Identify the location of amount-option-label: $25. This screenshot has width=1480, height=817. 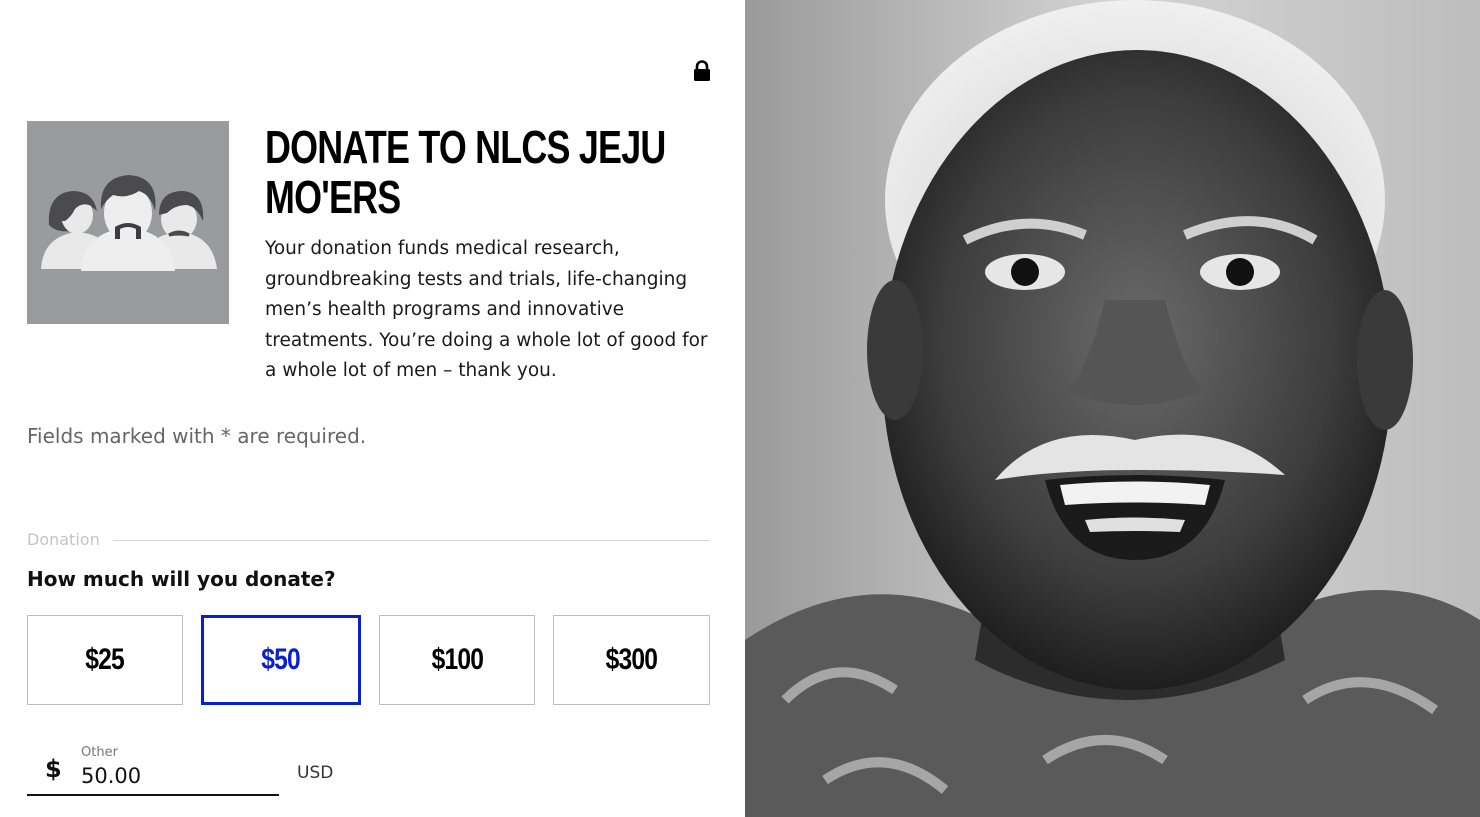
(105, 659).